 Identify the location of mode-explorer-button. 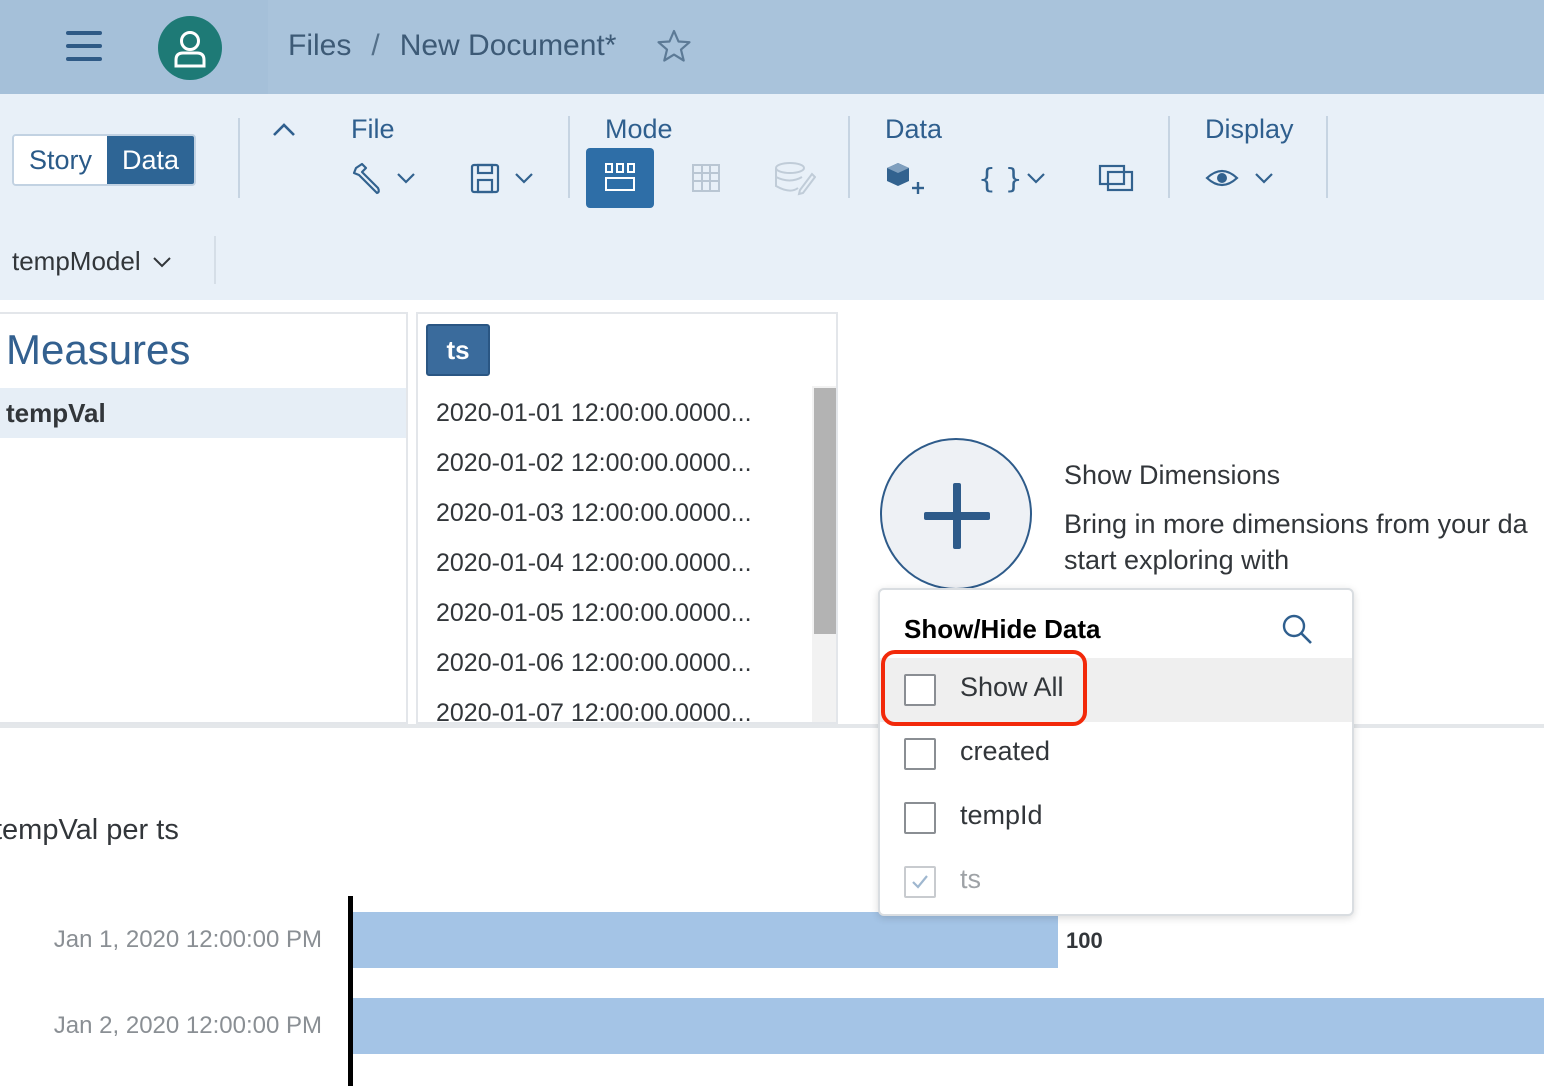
(620, 178).